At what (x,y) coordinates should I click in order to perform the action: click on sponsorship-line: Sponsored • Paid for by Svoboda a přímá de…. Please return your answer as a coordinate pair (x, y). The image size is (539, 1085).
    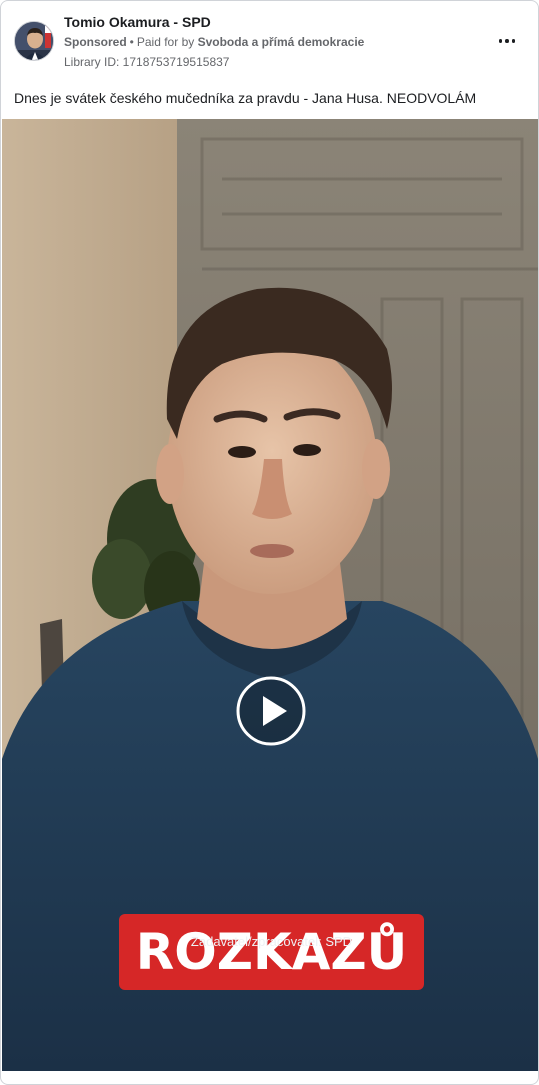
    Looking at the image, I should click on (214, 42).